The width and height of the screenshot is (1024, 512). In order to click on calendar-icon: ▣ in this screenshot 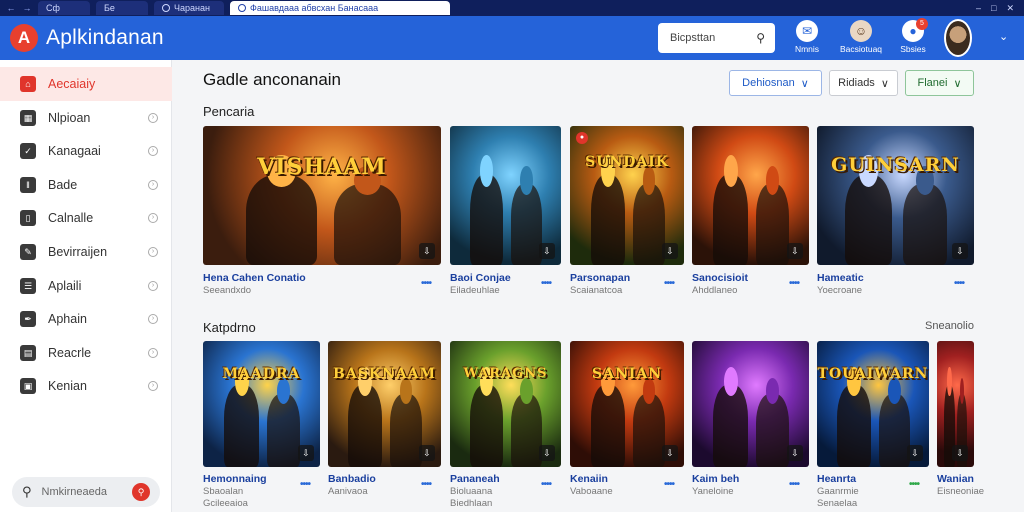, I will do `click(28, 386)`.